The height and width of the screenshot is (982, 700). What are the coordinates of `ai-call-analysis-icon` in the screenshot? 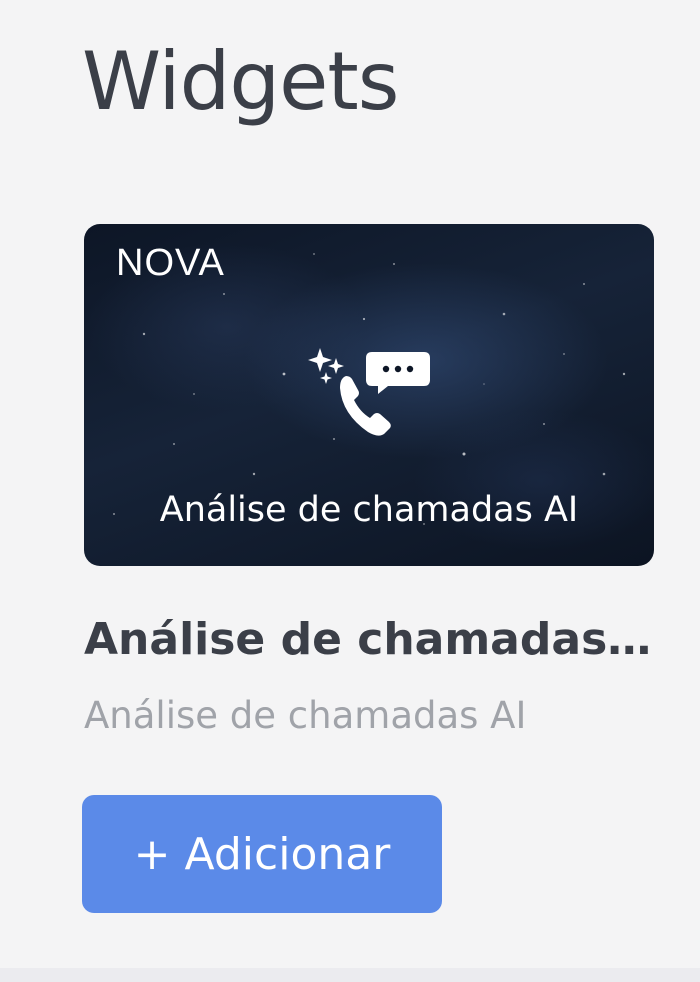 It's located at (369, 392).